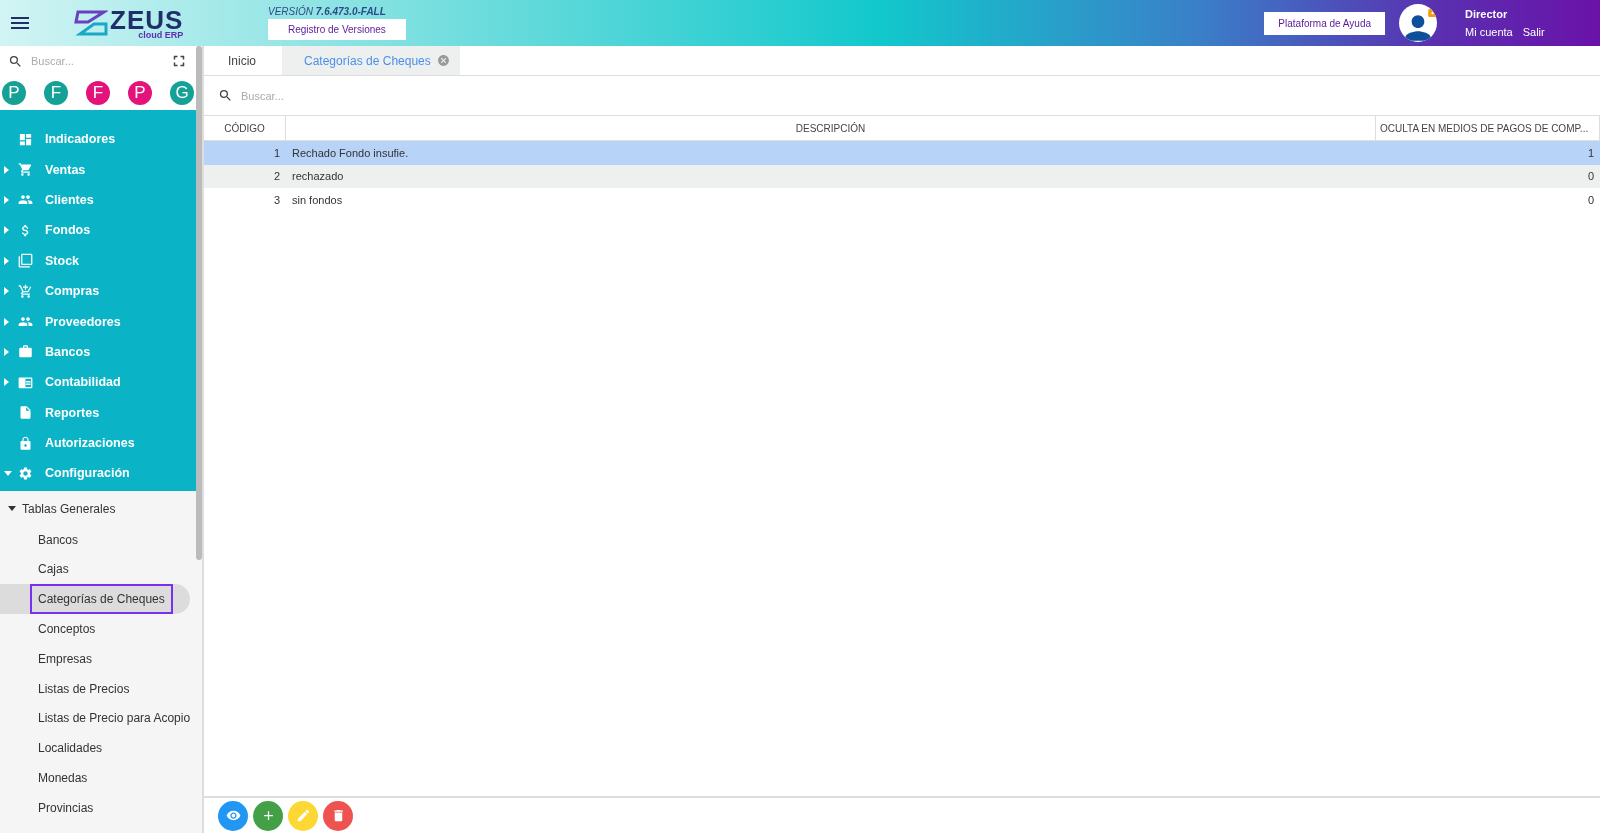  I want to click on pencil-icon, so click(303, 815).